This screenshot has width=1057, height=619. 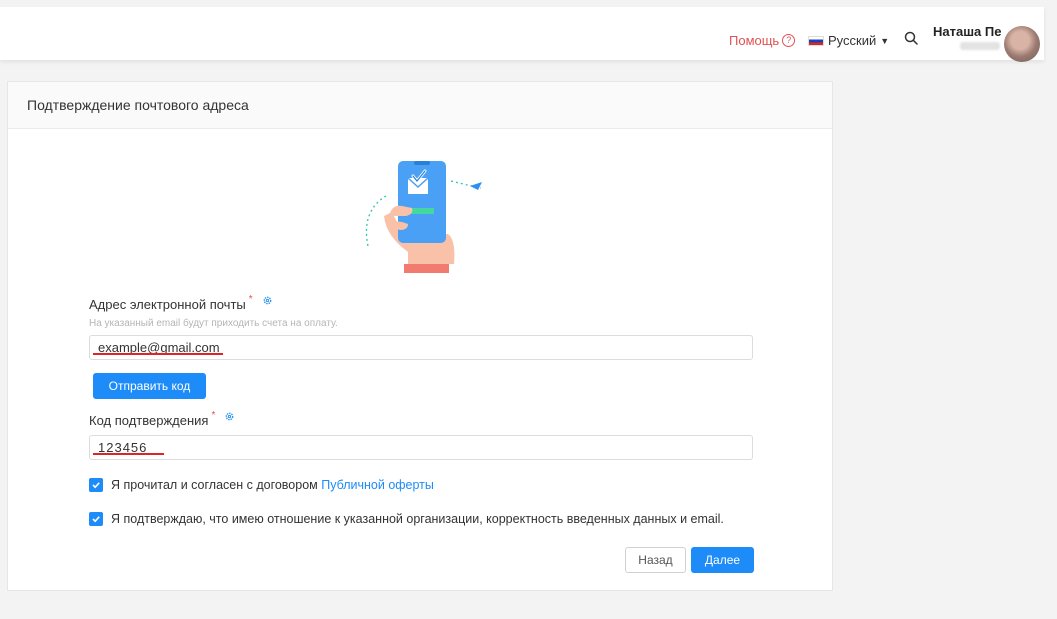 What do you see at coordinates (911, 38) in the screenshot?
I see `search-icon` at bounding box center [911, 38].